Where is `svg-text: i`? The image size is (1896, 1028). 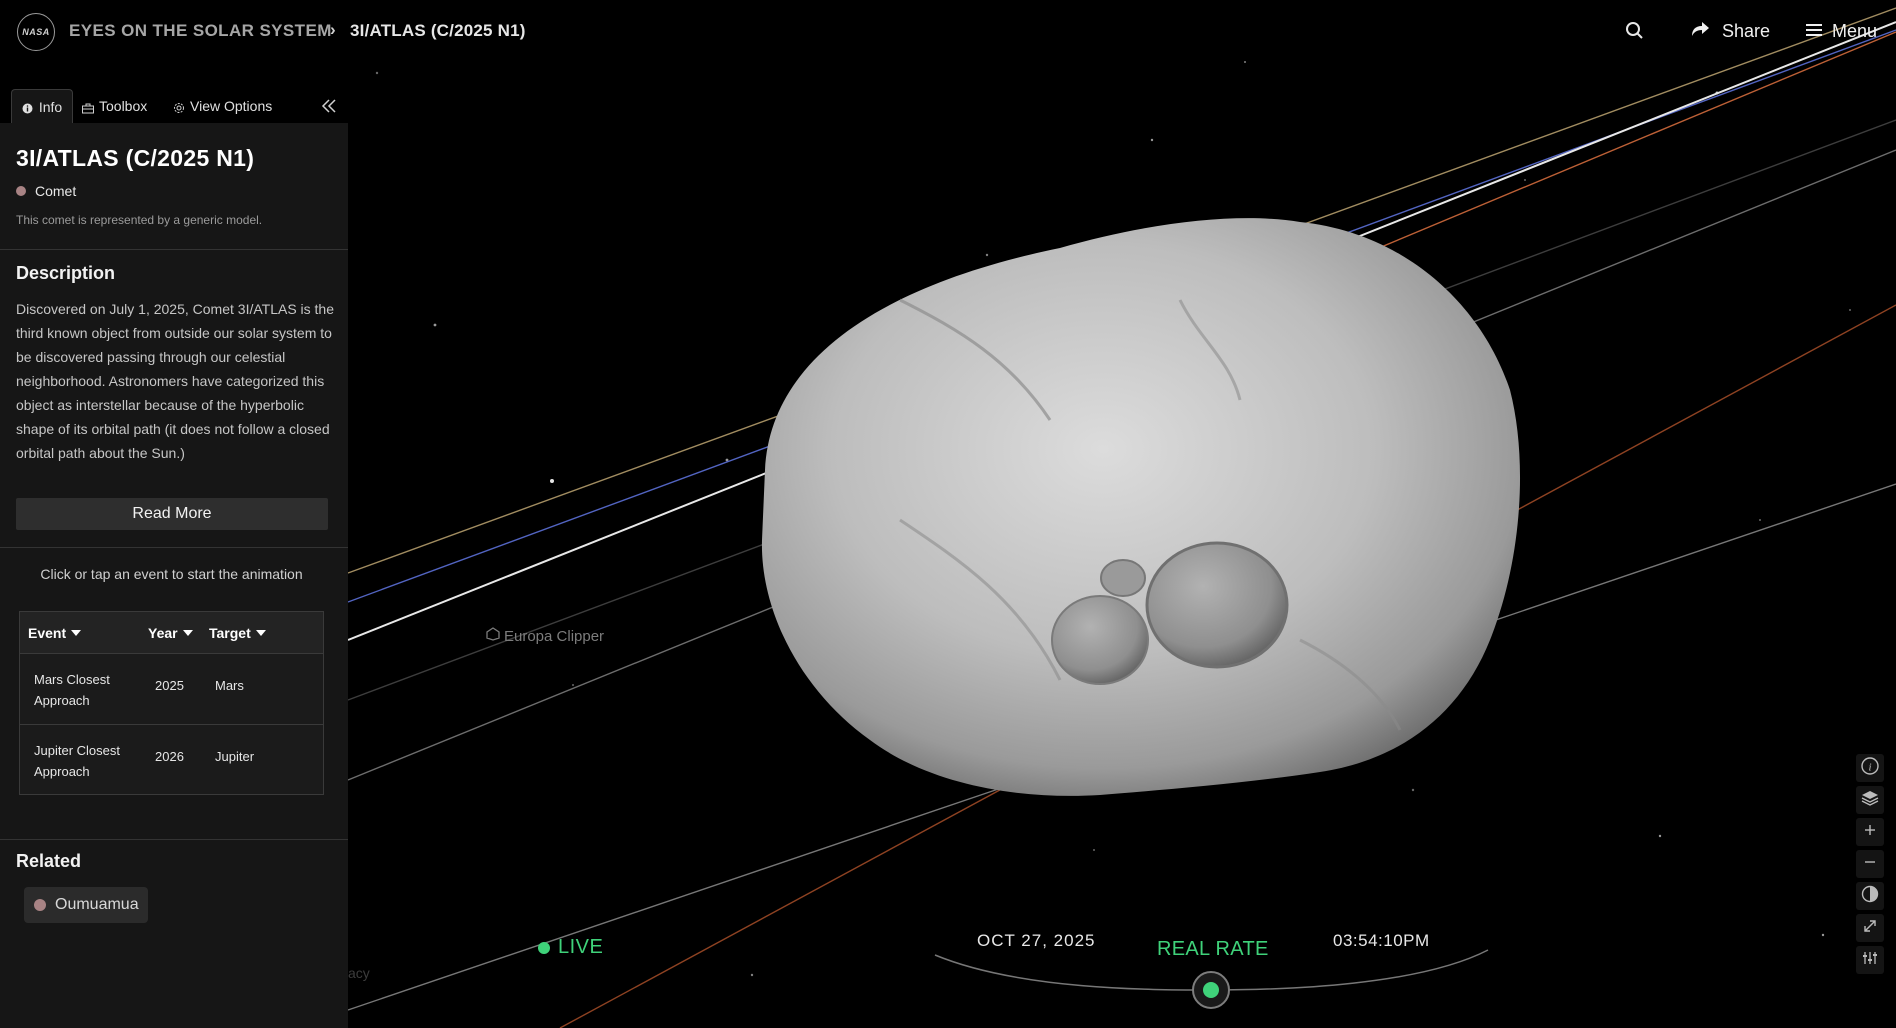 svg-text: i is located at coordinates (1869, 767).